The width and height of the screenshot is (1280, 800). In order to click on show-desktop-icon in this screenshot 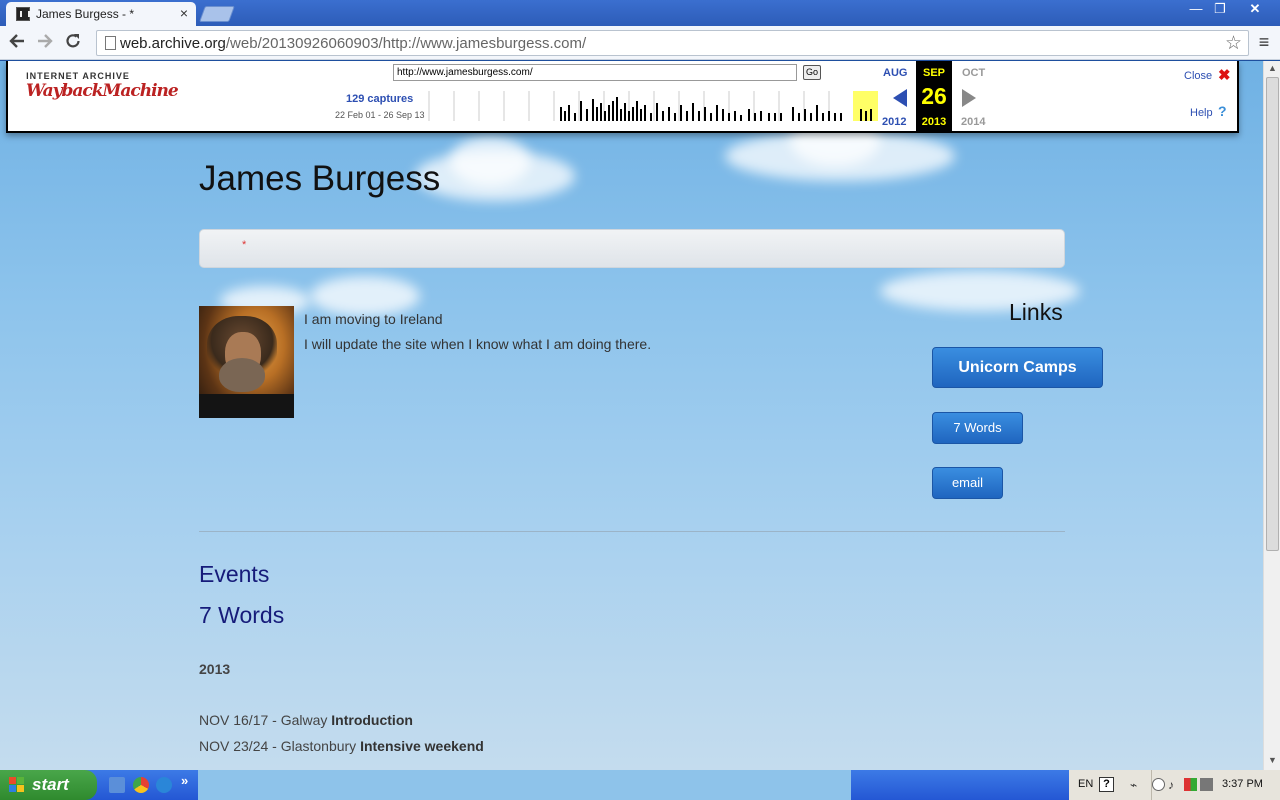, I will do `click(117, 785)`.